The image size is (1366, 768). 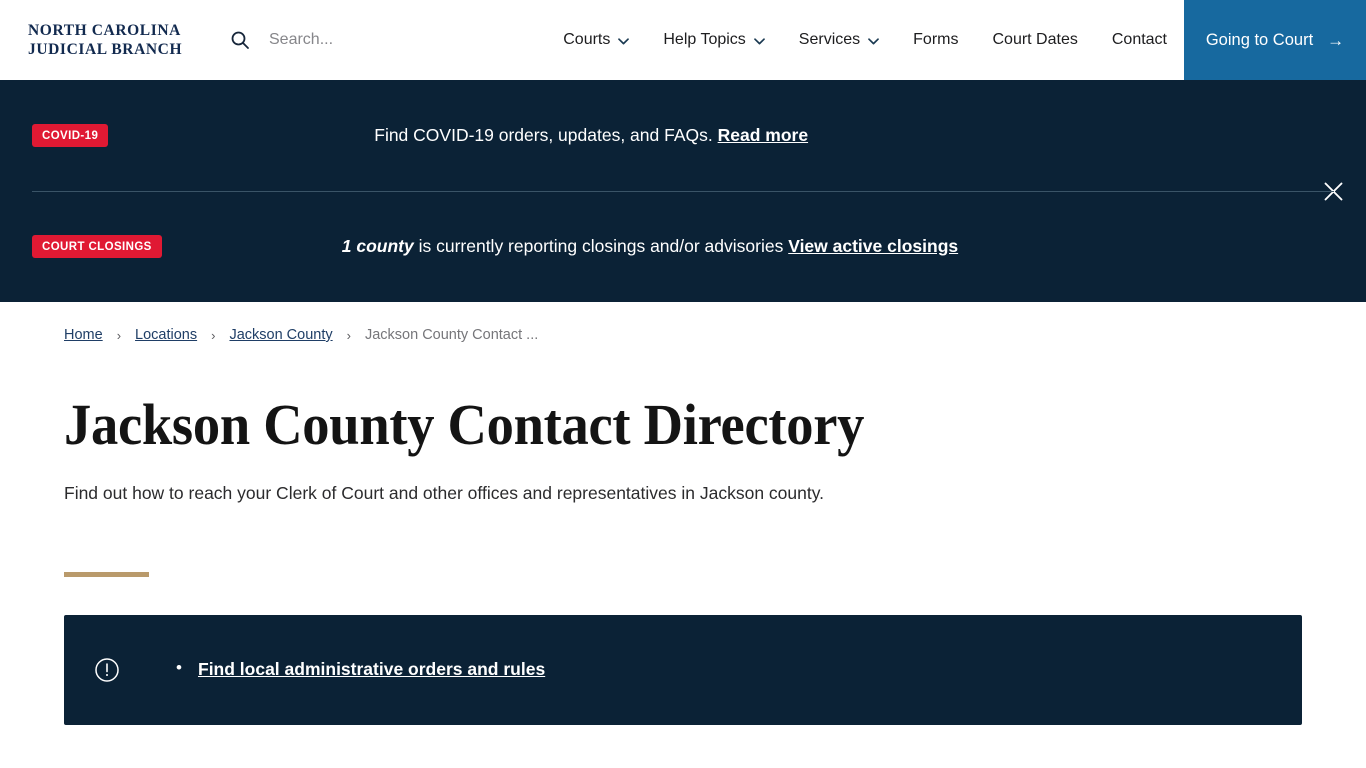 I want to click on closing-count: 1 county, so click(x=377, y=246).